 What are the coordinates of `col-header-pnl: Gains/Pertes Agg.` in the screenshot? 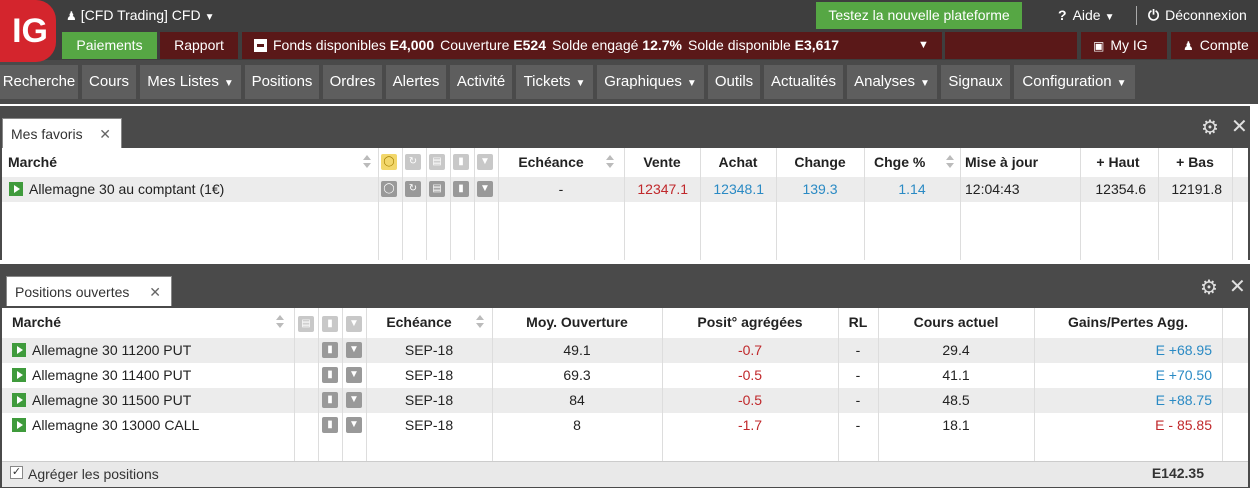 It's located at (1128, 322).